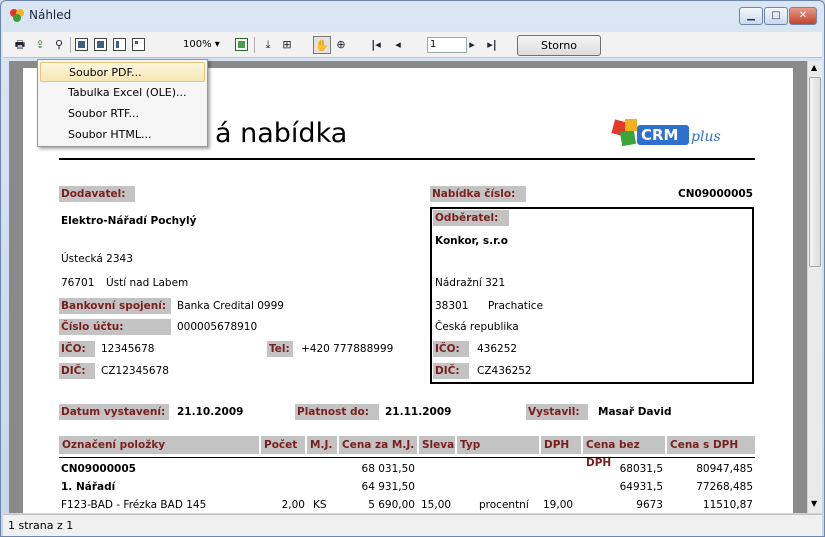  What do you see at coordinates (281, 133) in the screenshot?
I see `document-title: á nabídka` at bounding box center [281, 133].